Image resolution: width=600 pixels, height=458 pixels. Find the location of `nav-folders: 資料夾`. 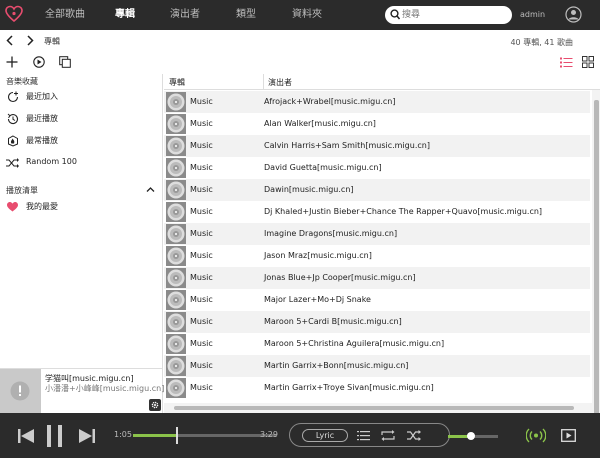

nav-folders: 資料夾 is located at coordinates (307, 15).